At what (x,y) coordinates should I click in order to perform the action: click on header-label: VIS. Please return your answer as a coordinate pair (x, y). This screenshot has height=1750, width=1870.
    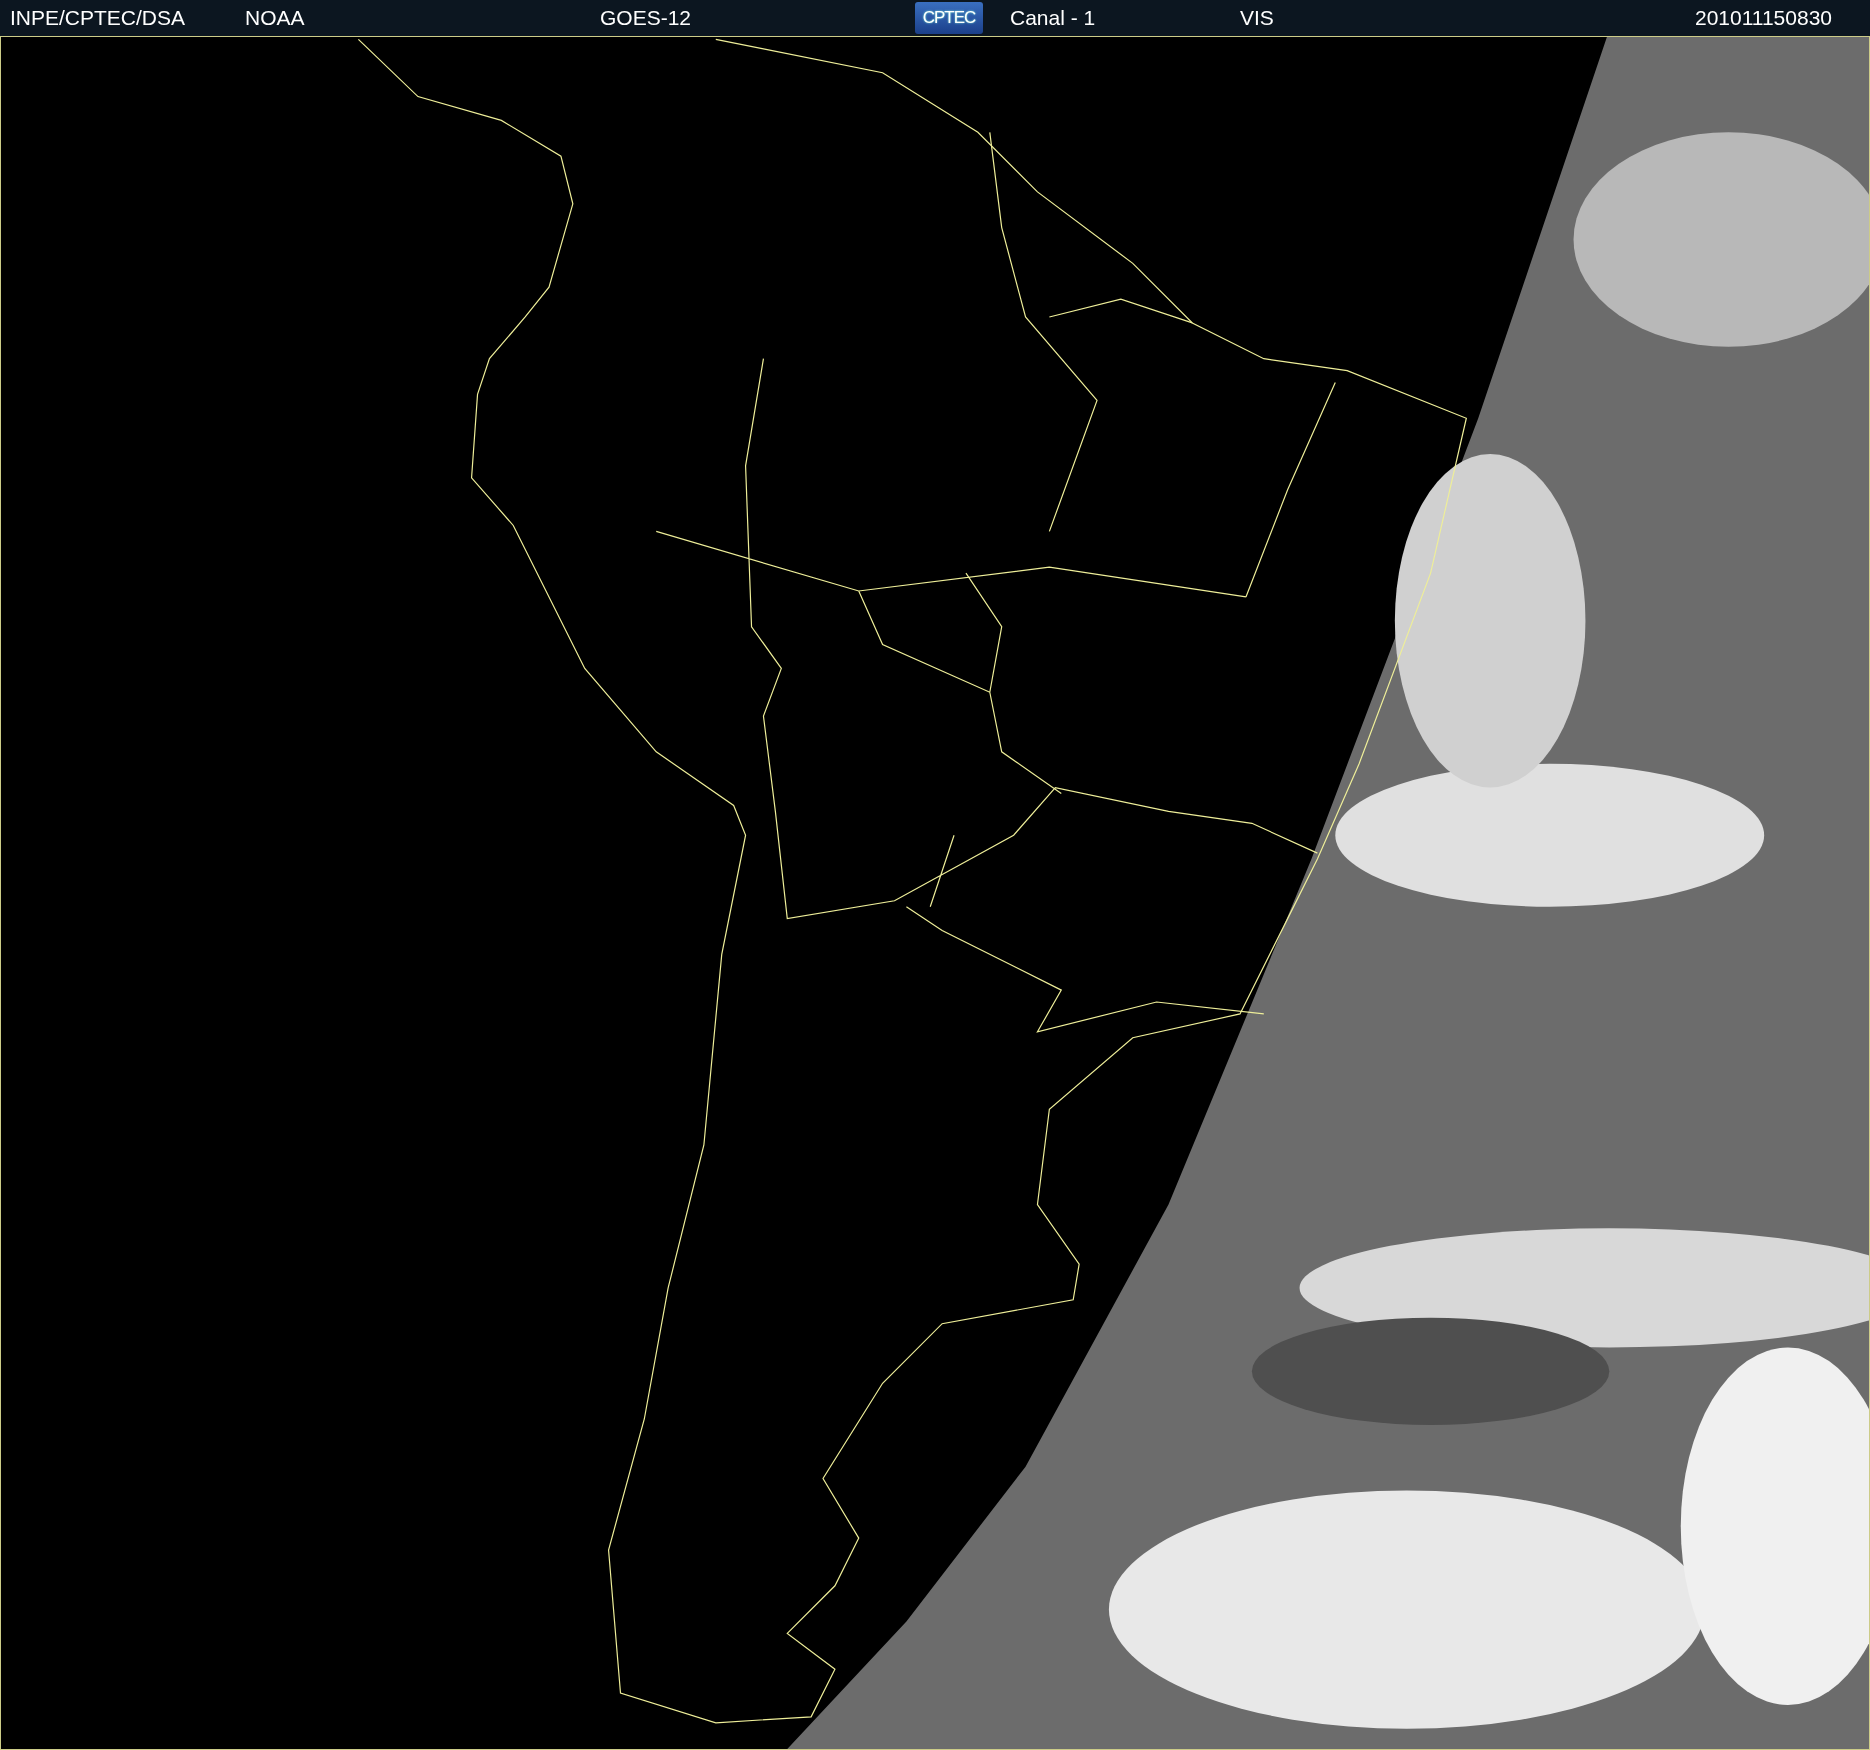
    Looking at the image, I should click on (1257, 18).